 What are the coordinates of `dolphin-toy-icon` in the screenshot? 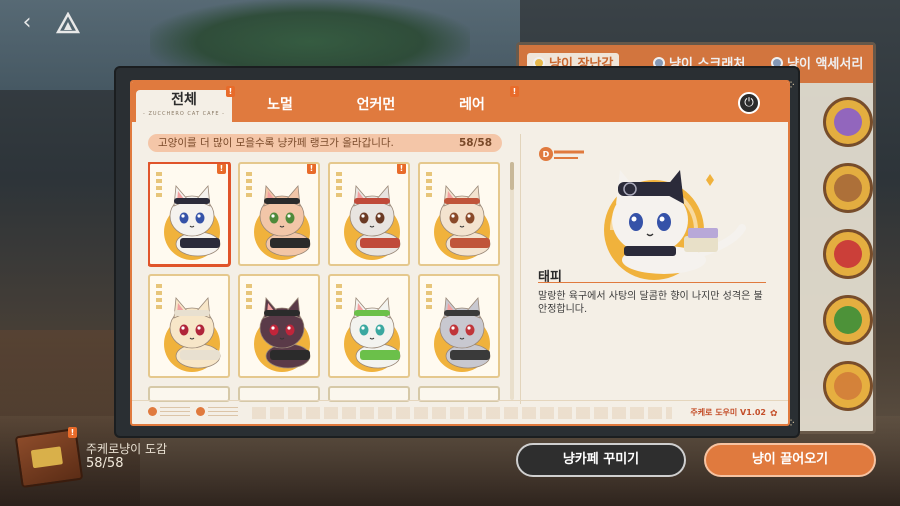 It's located at (848, 122).